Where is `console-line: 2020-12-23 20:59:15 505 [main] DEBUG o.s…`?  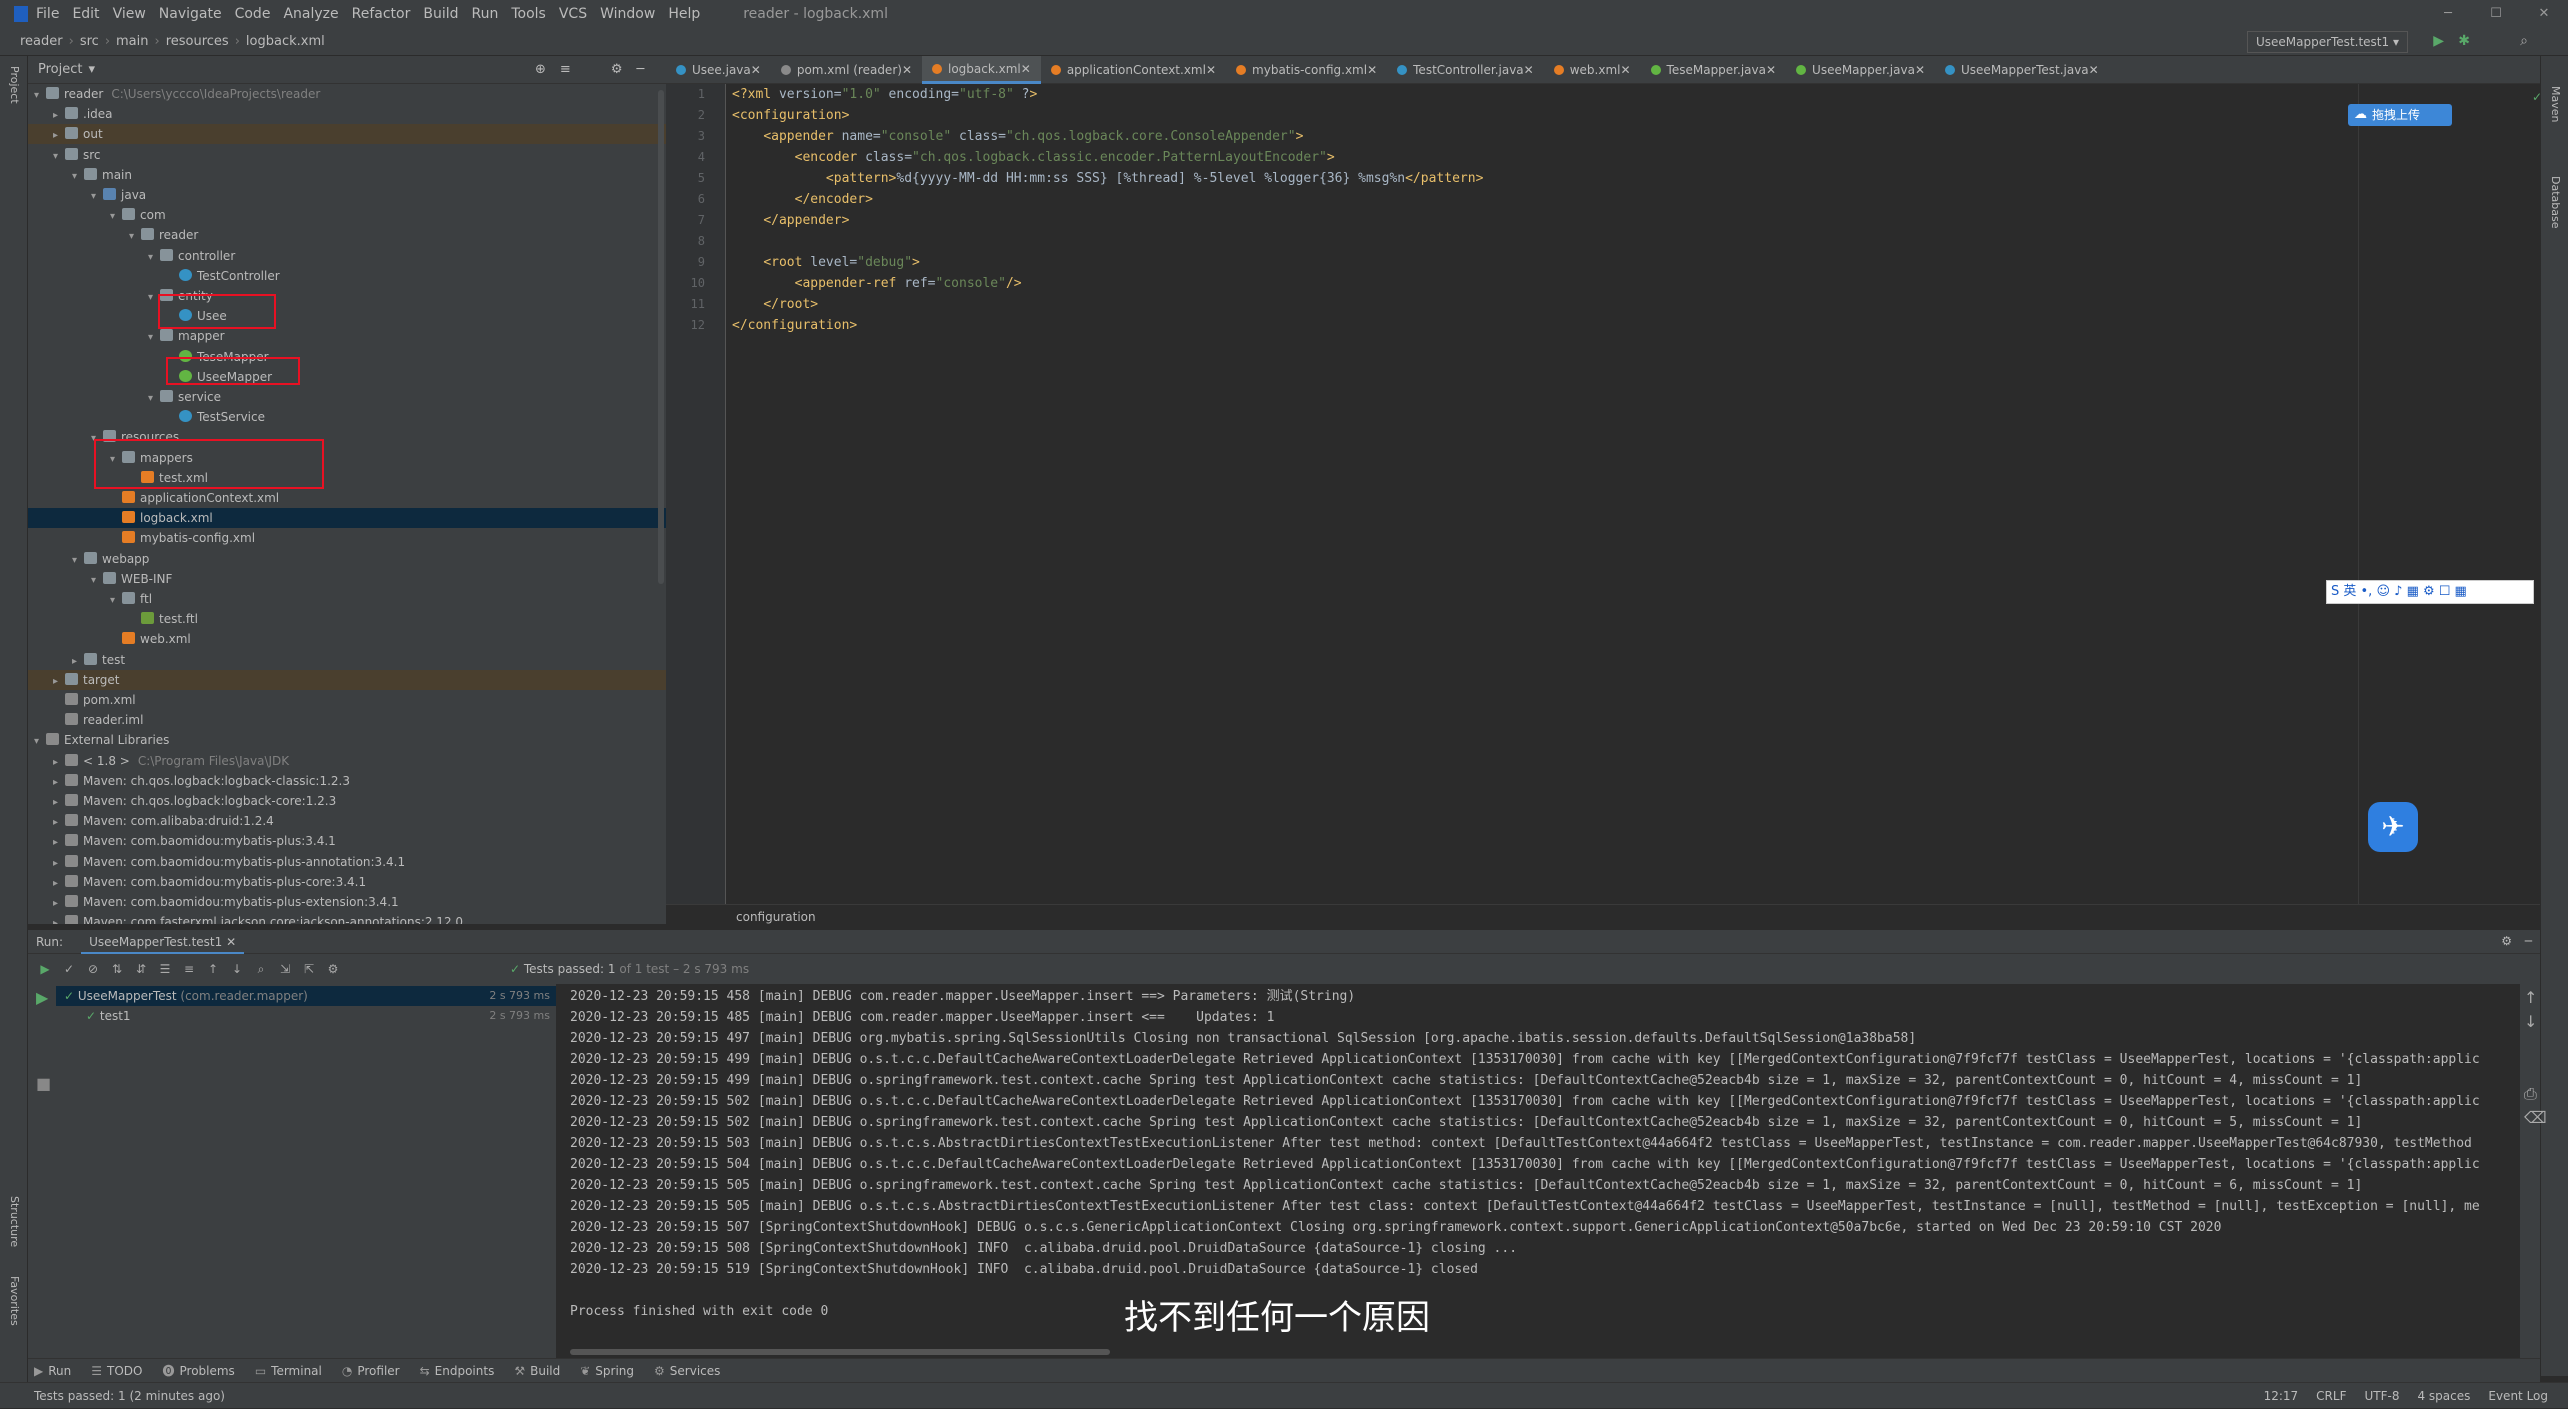 console-line: 2020-12-23 20:59:15 505 [main] DEBUG o.s… is located at coordinates (1525, 1206).